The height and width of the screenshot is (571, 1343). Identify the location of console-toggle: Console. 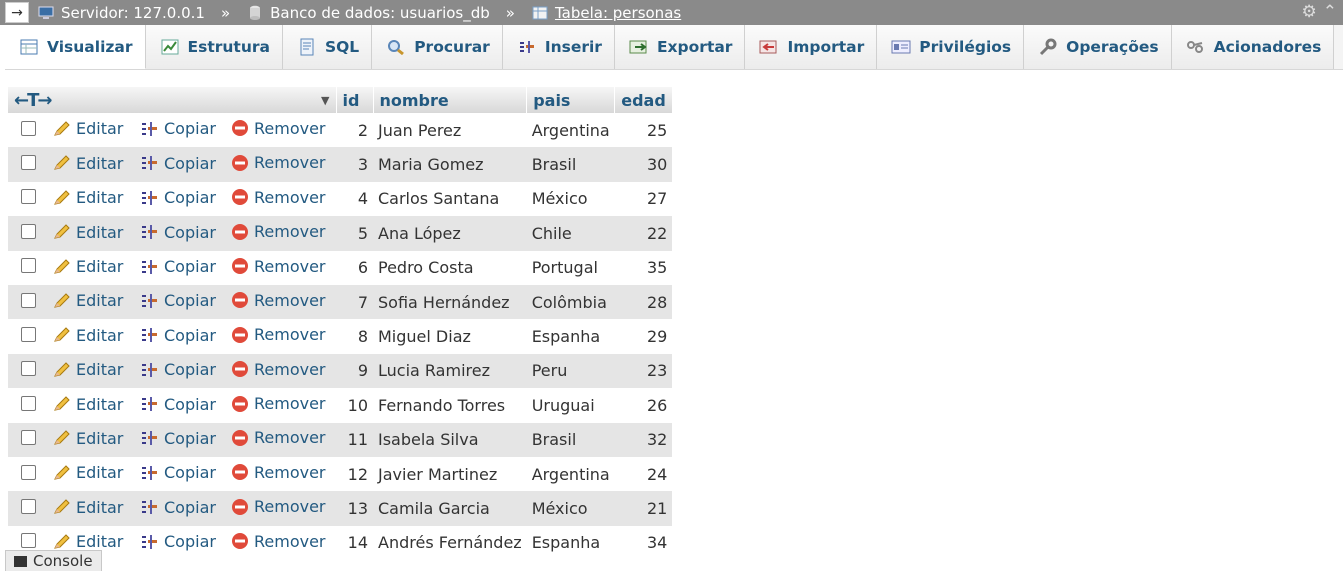
(53, 560).